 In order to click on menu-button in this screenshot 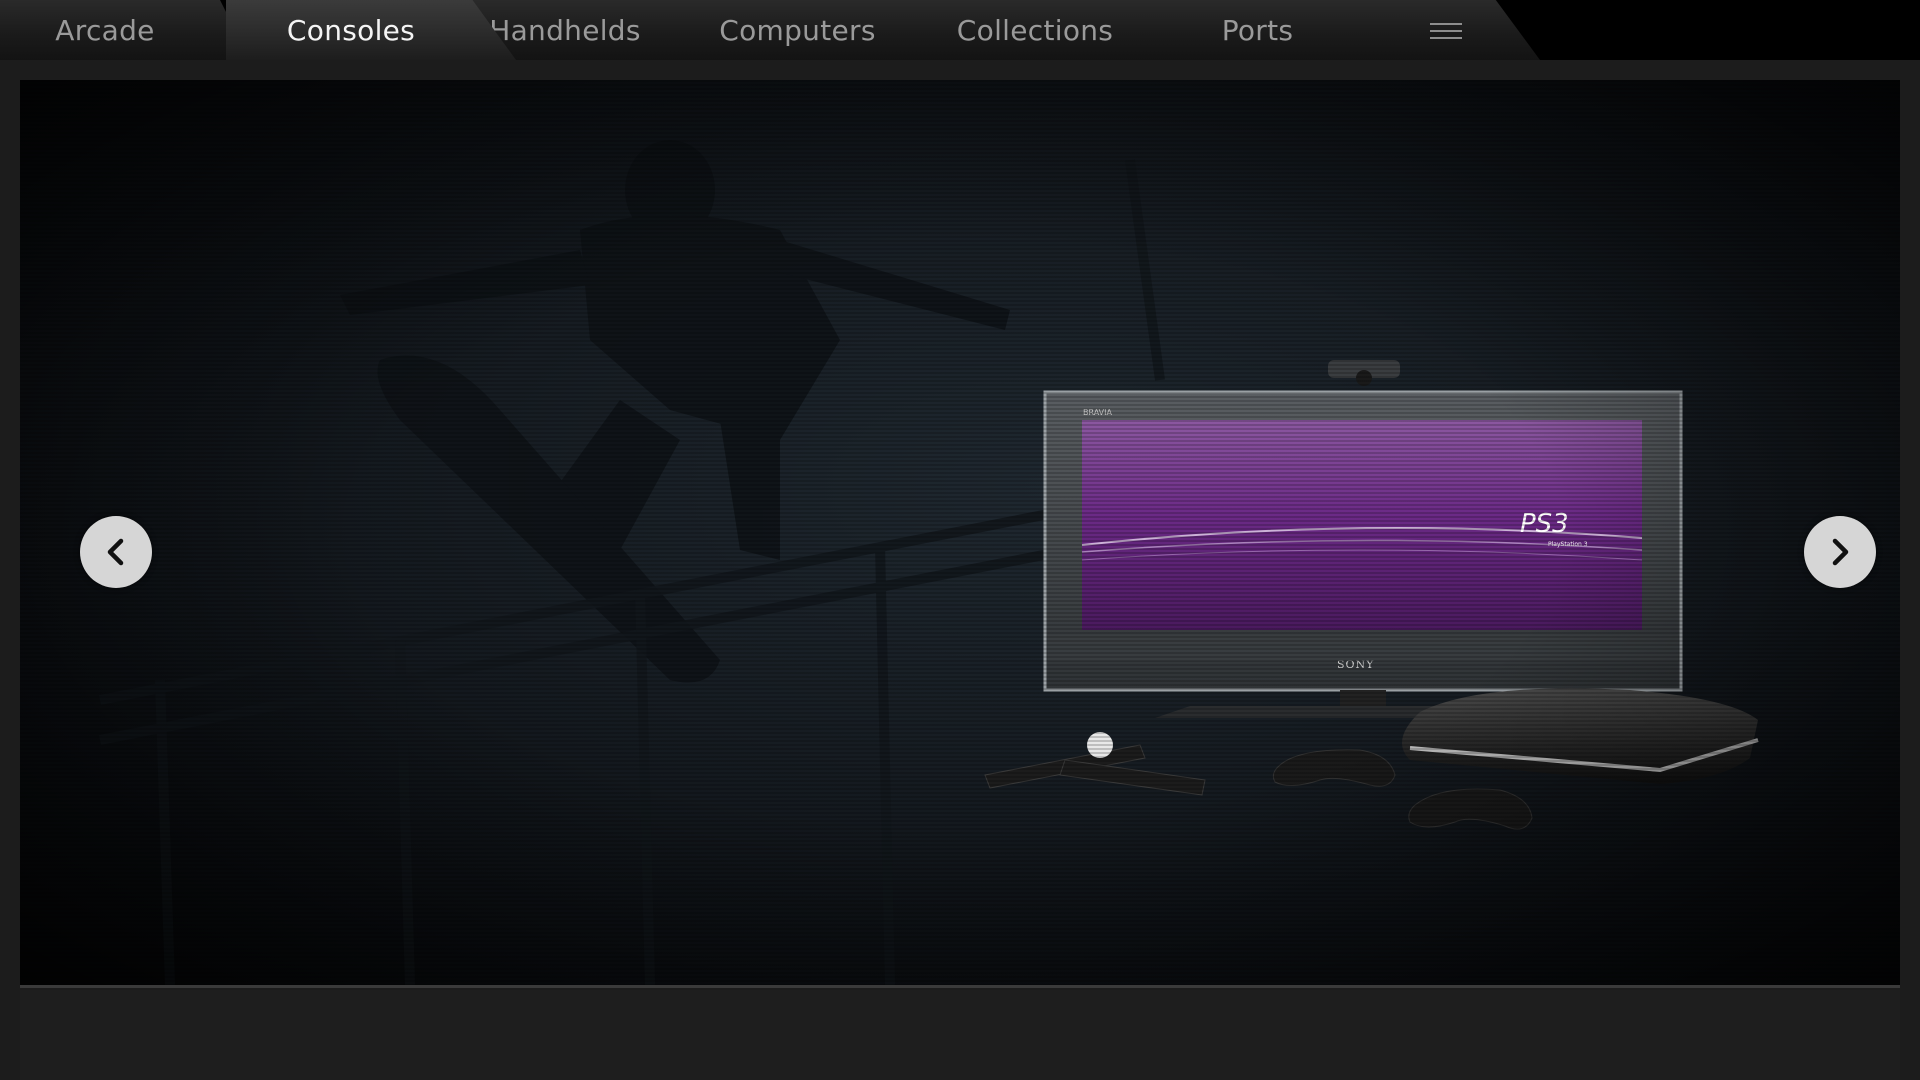, I will do `click(1455, 30)`.